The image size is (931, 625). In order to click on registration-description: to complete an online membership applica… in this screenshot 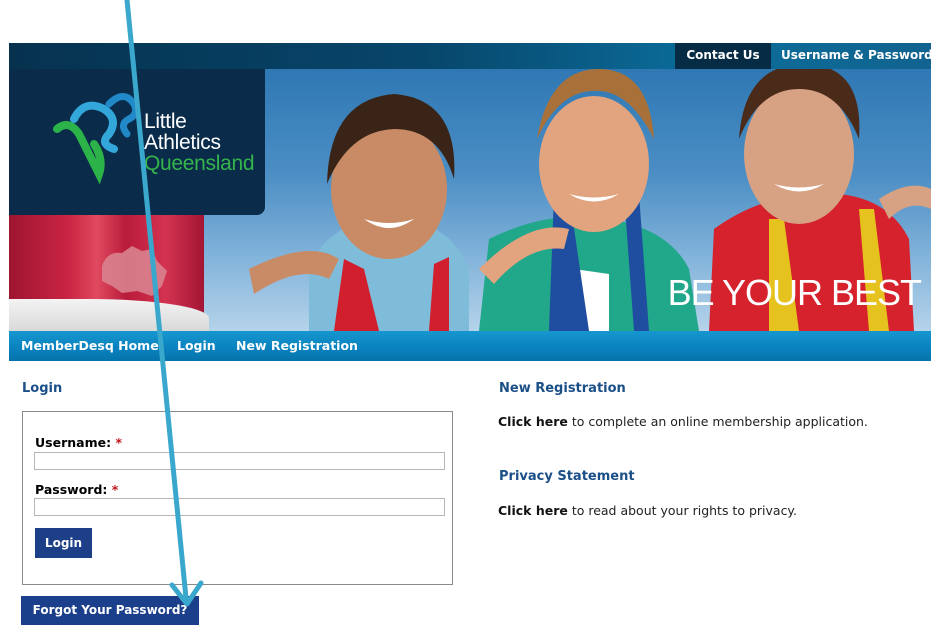, I will do `click(717, 421)`.